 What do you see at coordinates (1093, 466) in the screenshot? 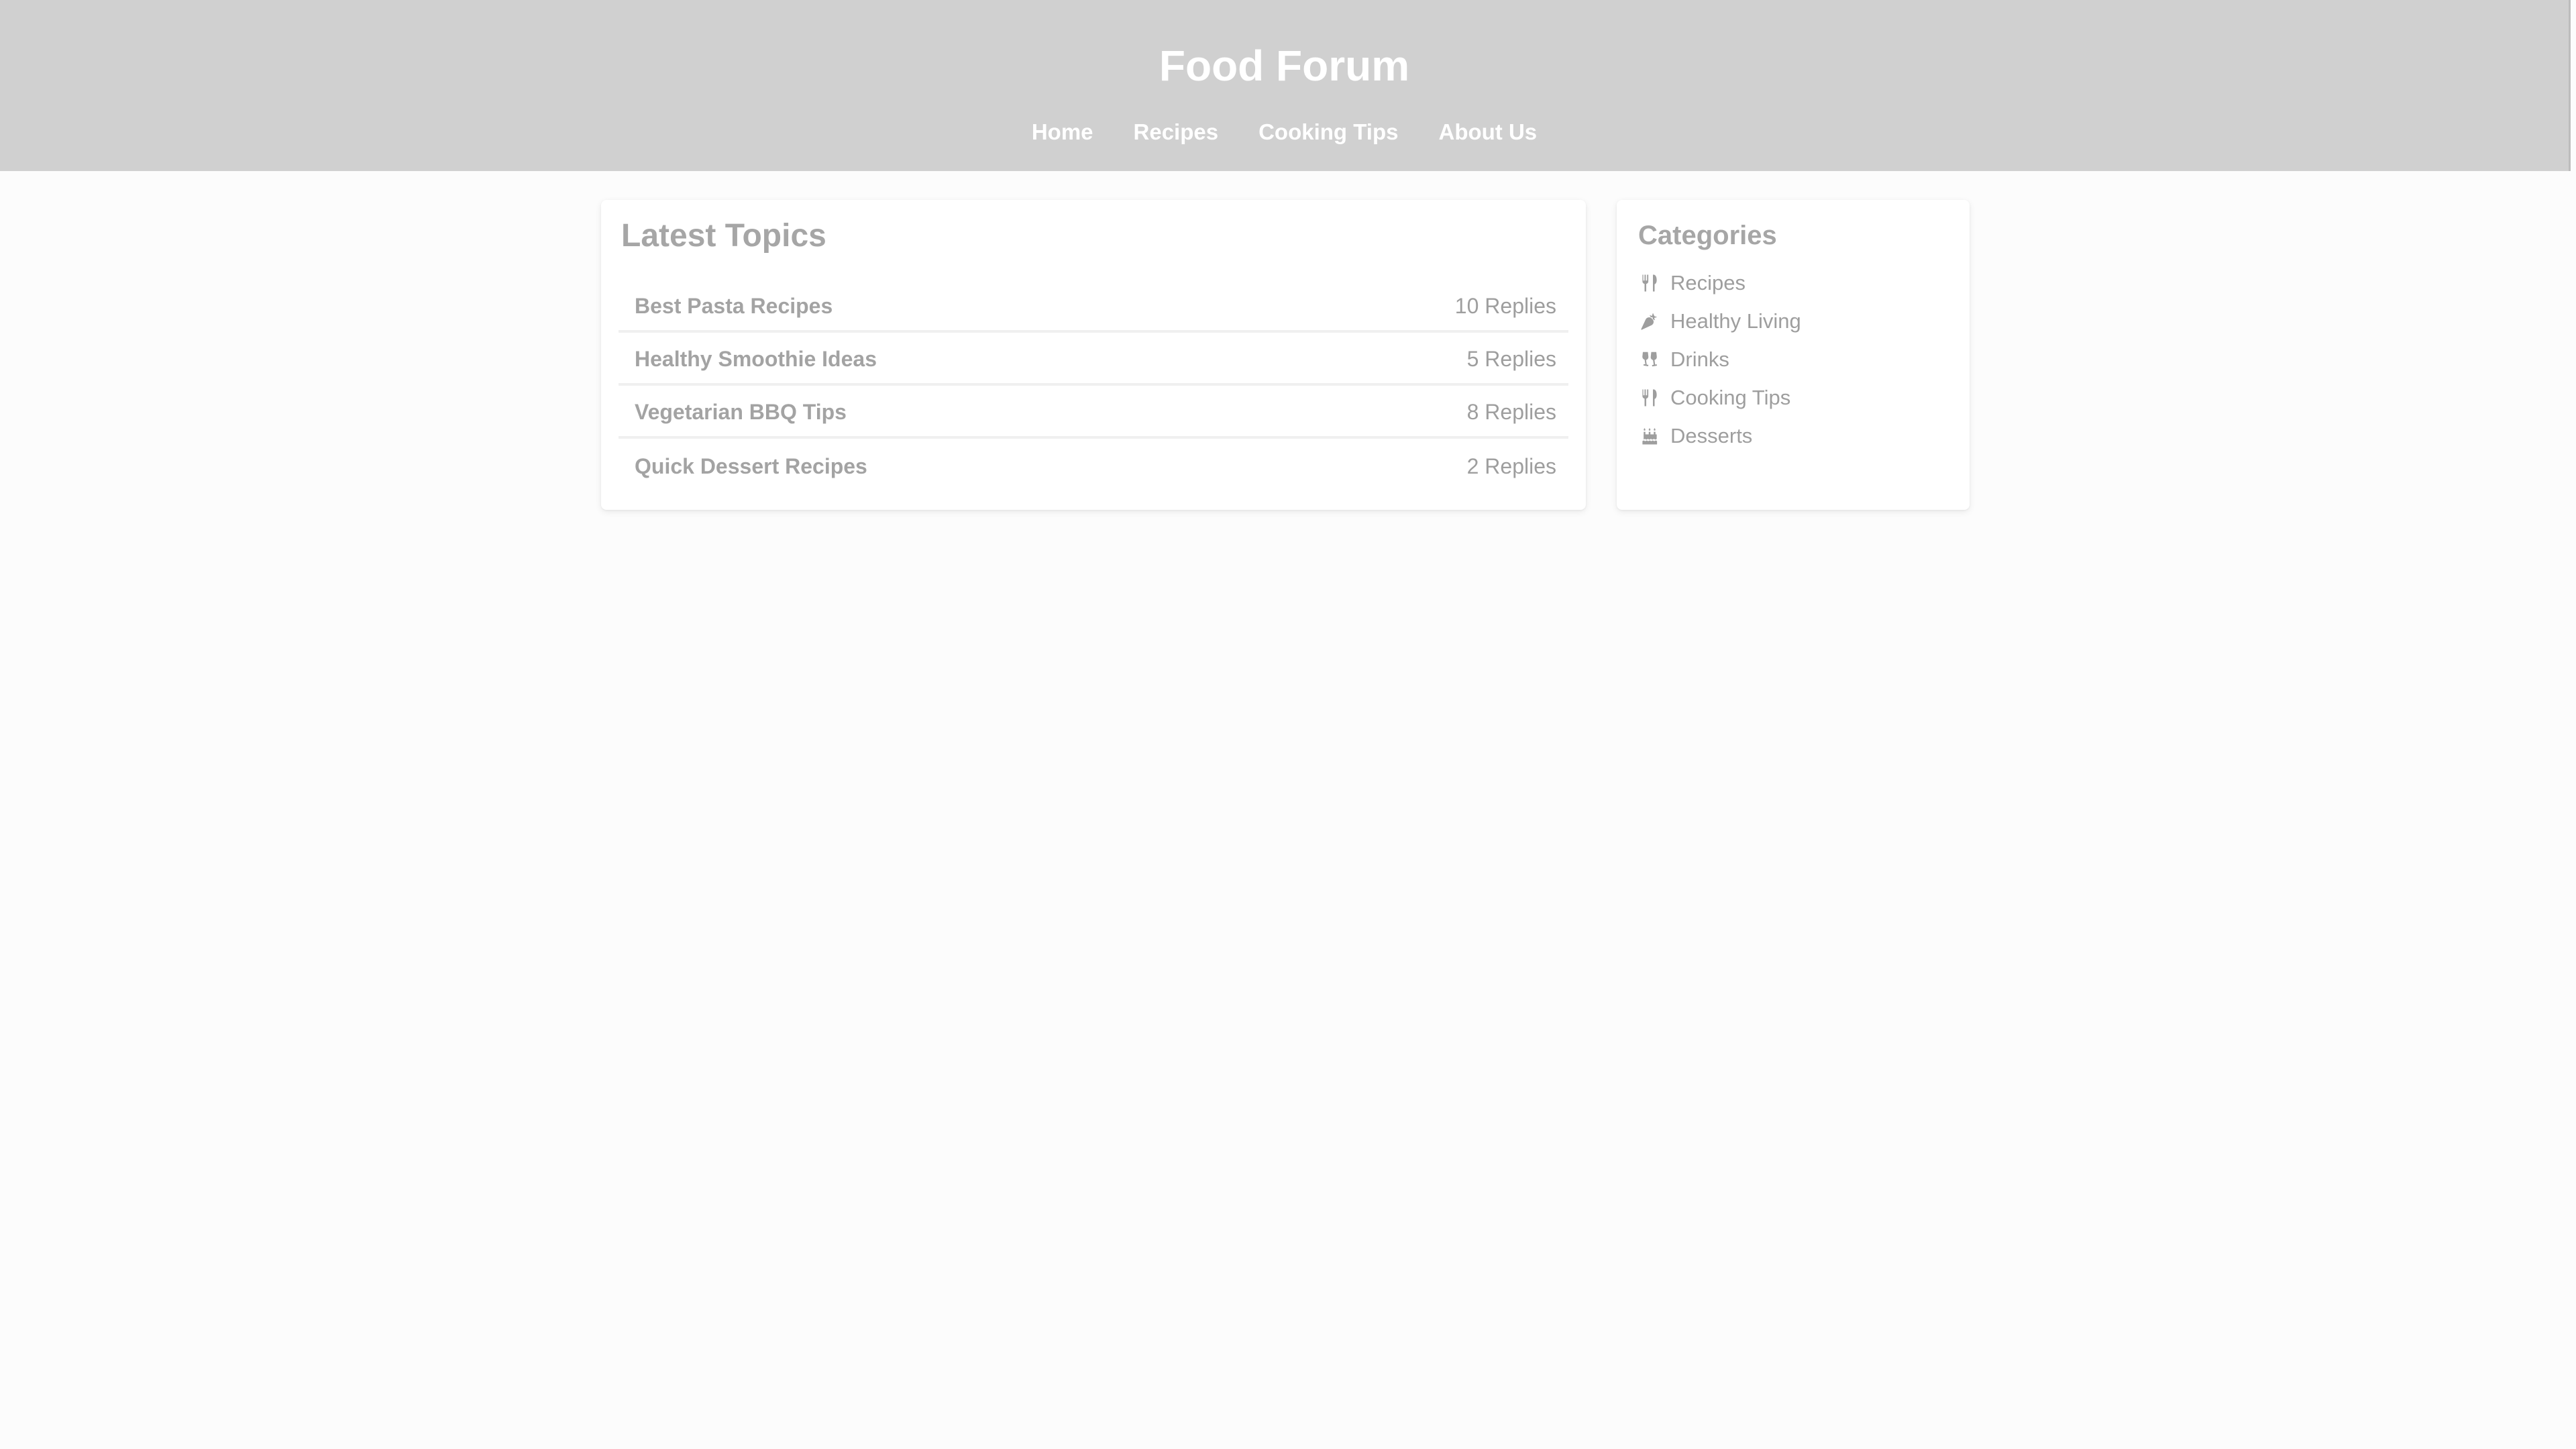
I see `topic-row: Quick Dessert Recipes 2 Replies` at bounding box center [1093, 466].